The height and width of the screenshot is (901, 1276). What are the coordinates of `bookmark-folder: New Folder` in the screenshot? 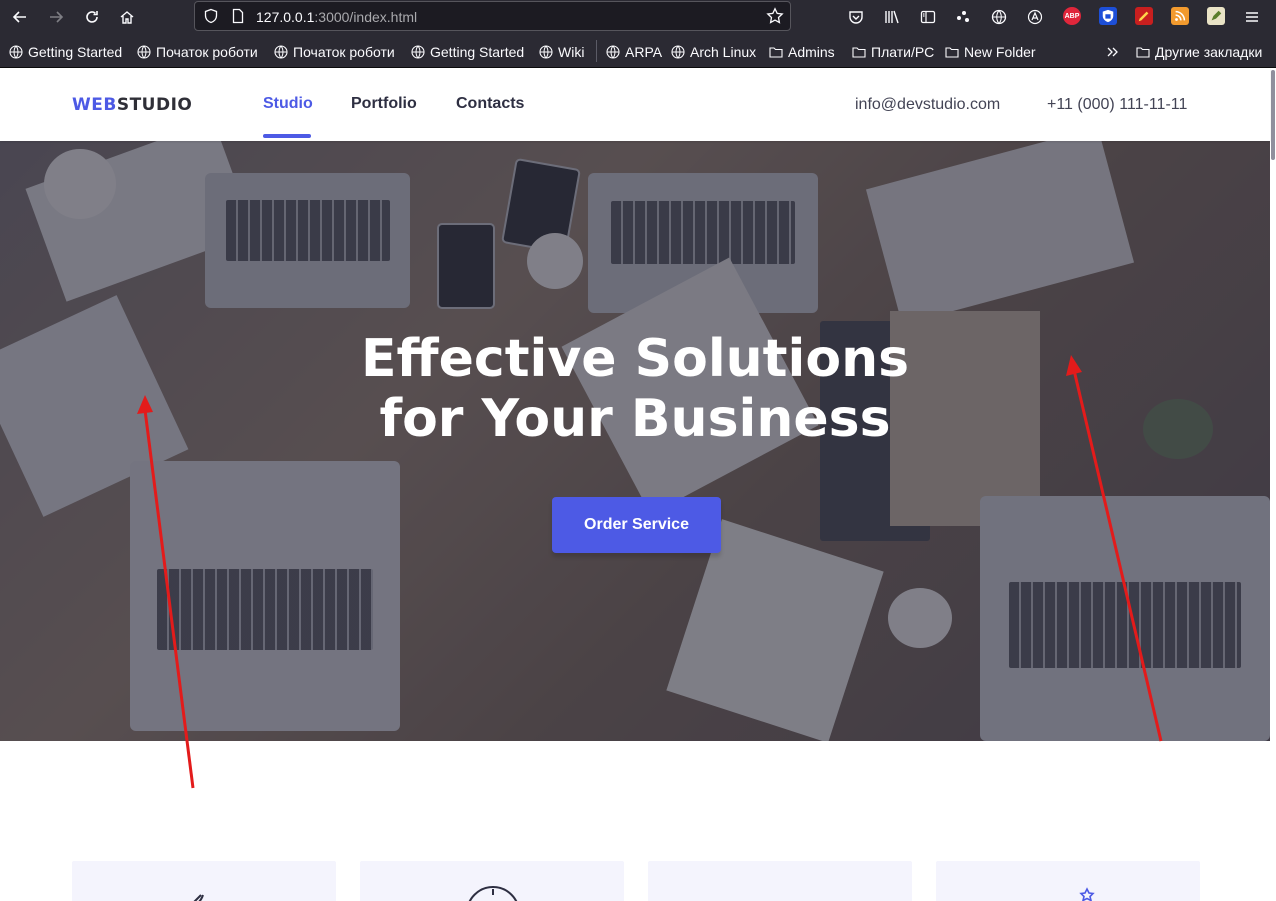 It's located at (990, 52).